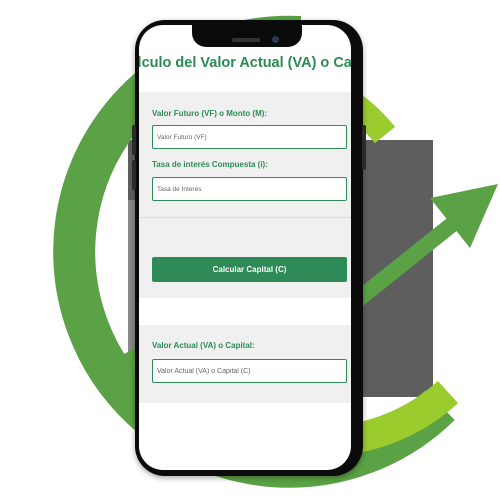 The height and width of the screenshot is (500, 500). I want to click on future-value-input, so click(249, 137).